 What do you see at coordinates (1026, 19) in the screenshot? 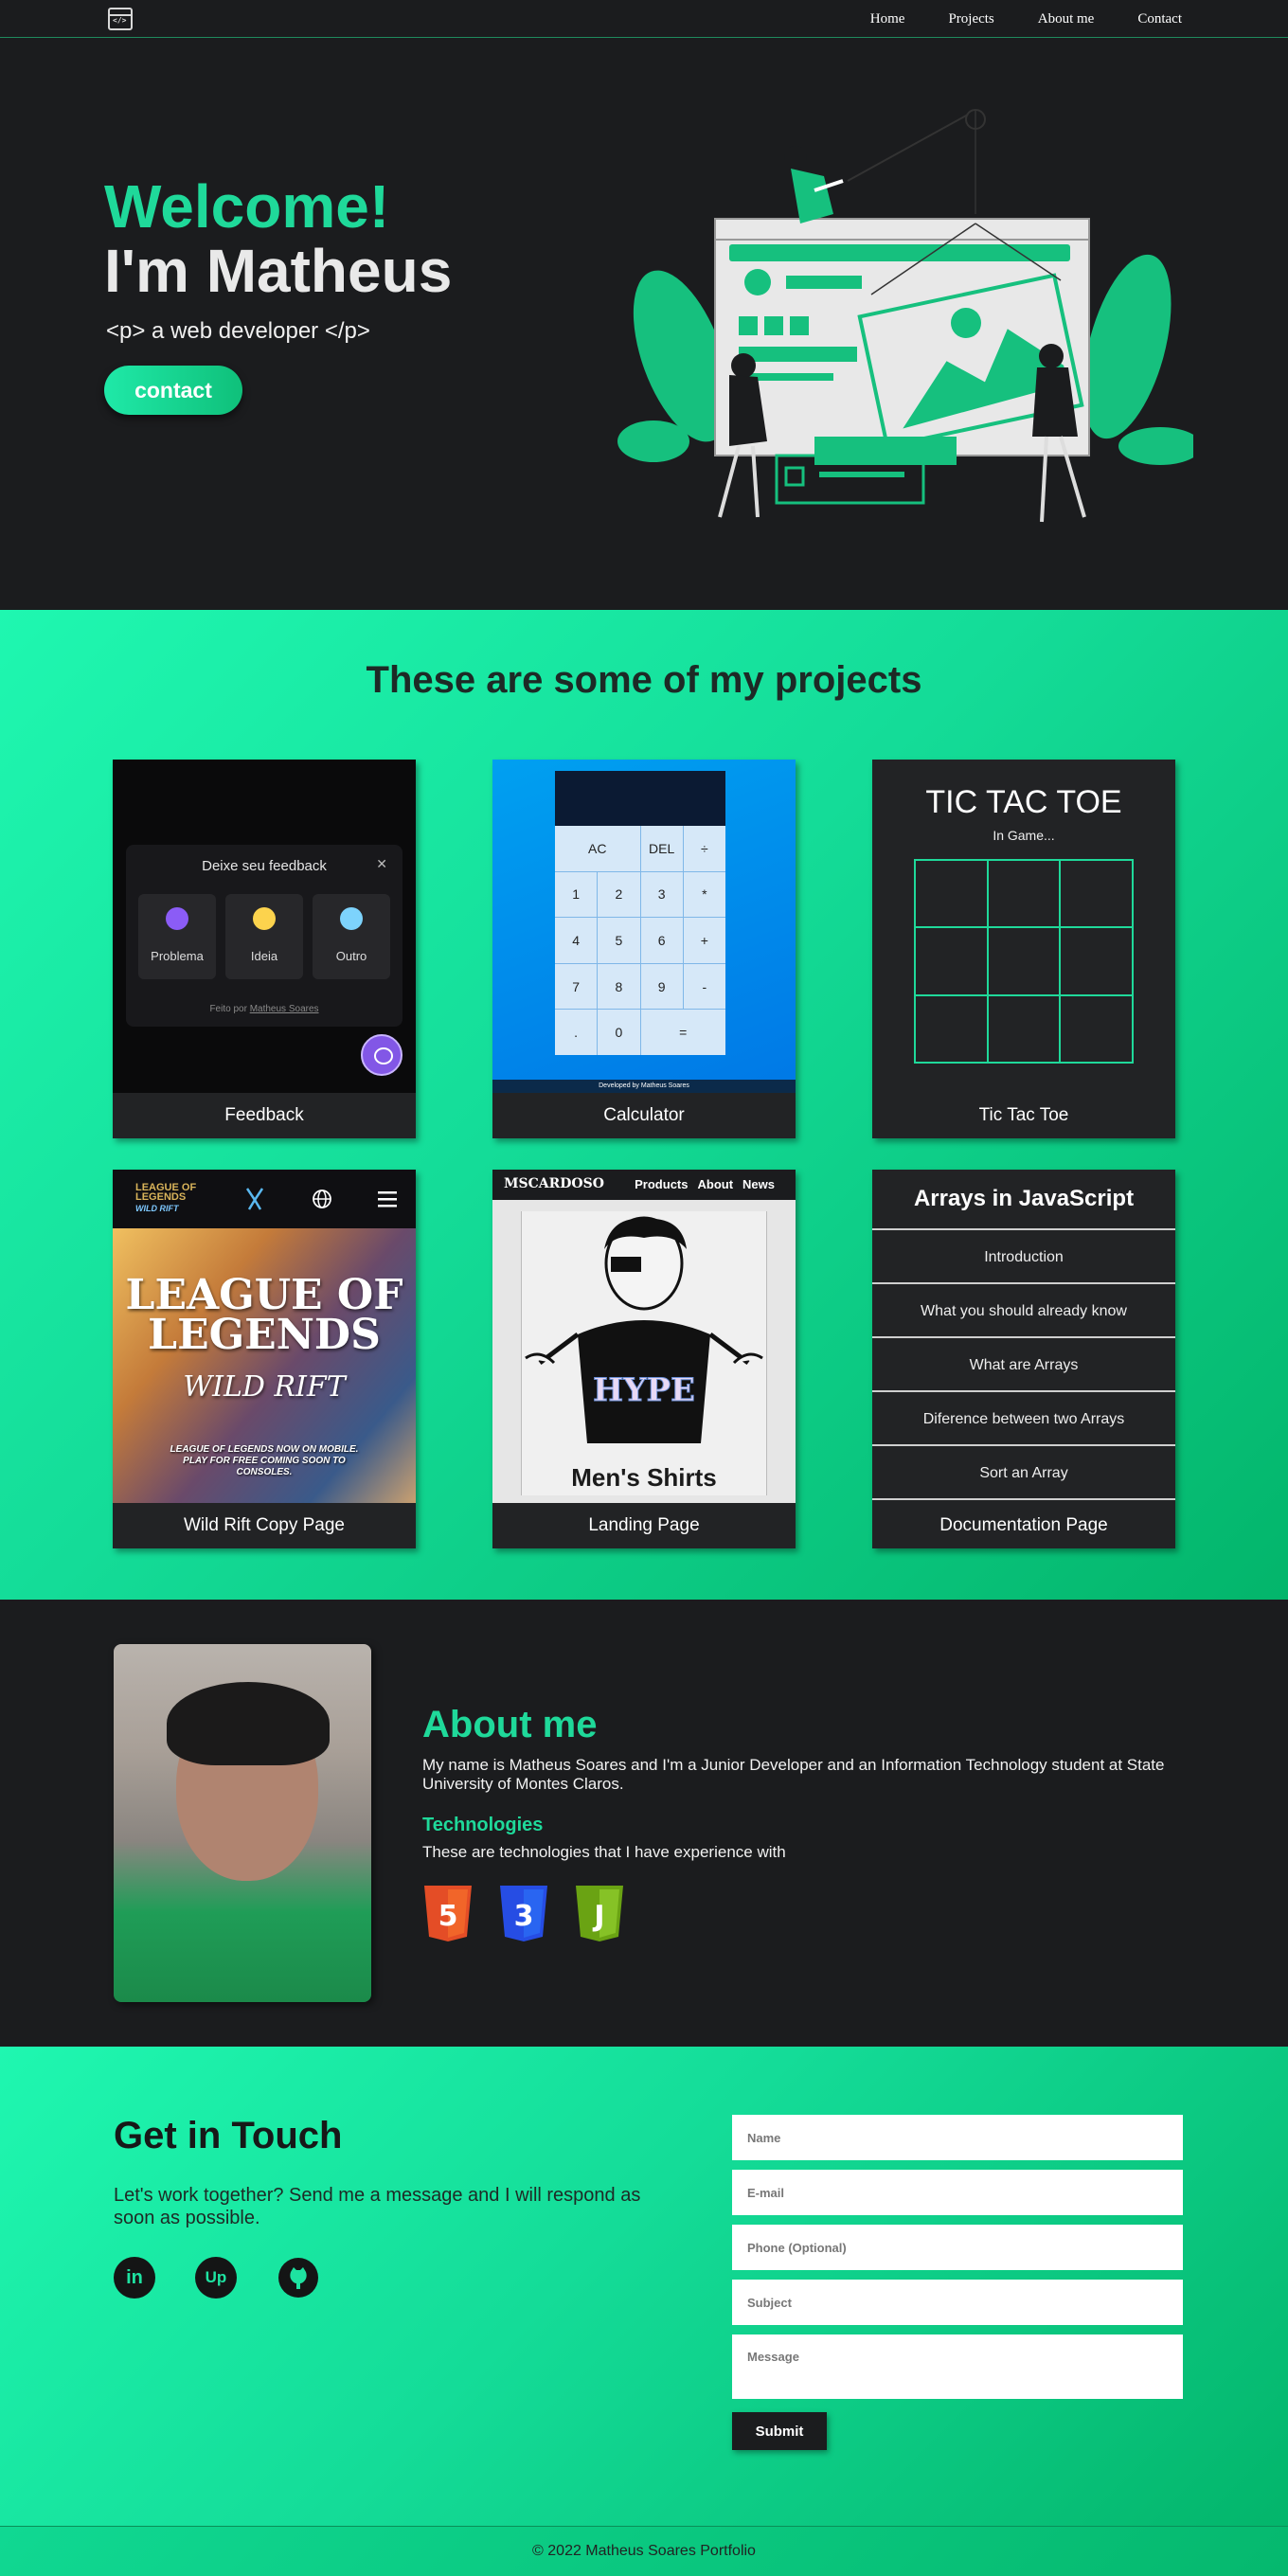
I see `nav-links: Home Projects About me Contact` at bounding box center [1026, 19].